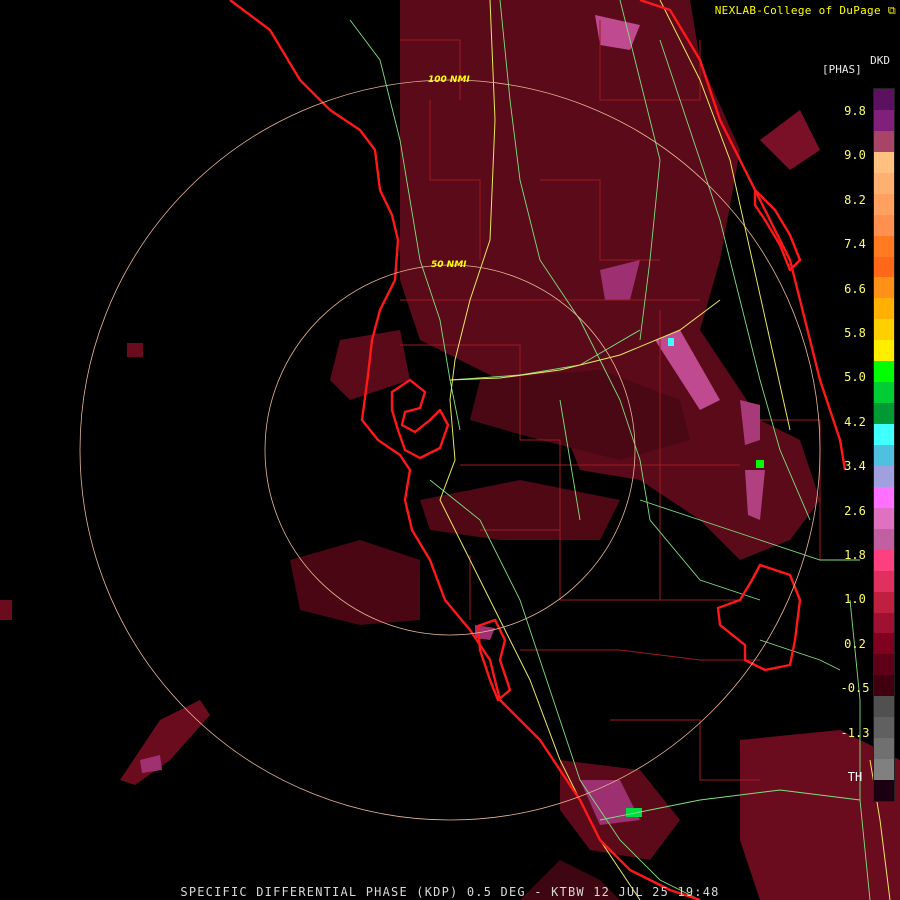  What do you see at coordinates (449, 265) in the screenshot?
I see `range-ring-label-50: 50 NMI` at bounding box center [449, 265].